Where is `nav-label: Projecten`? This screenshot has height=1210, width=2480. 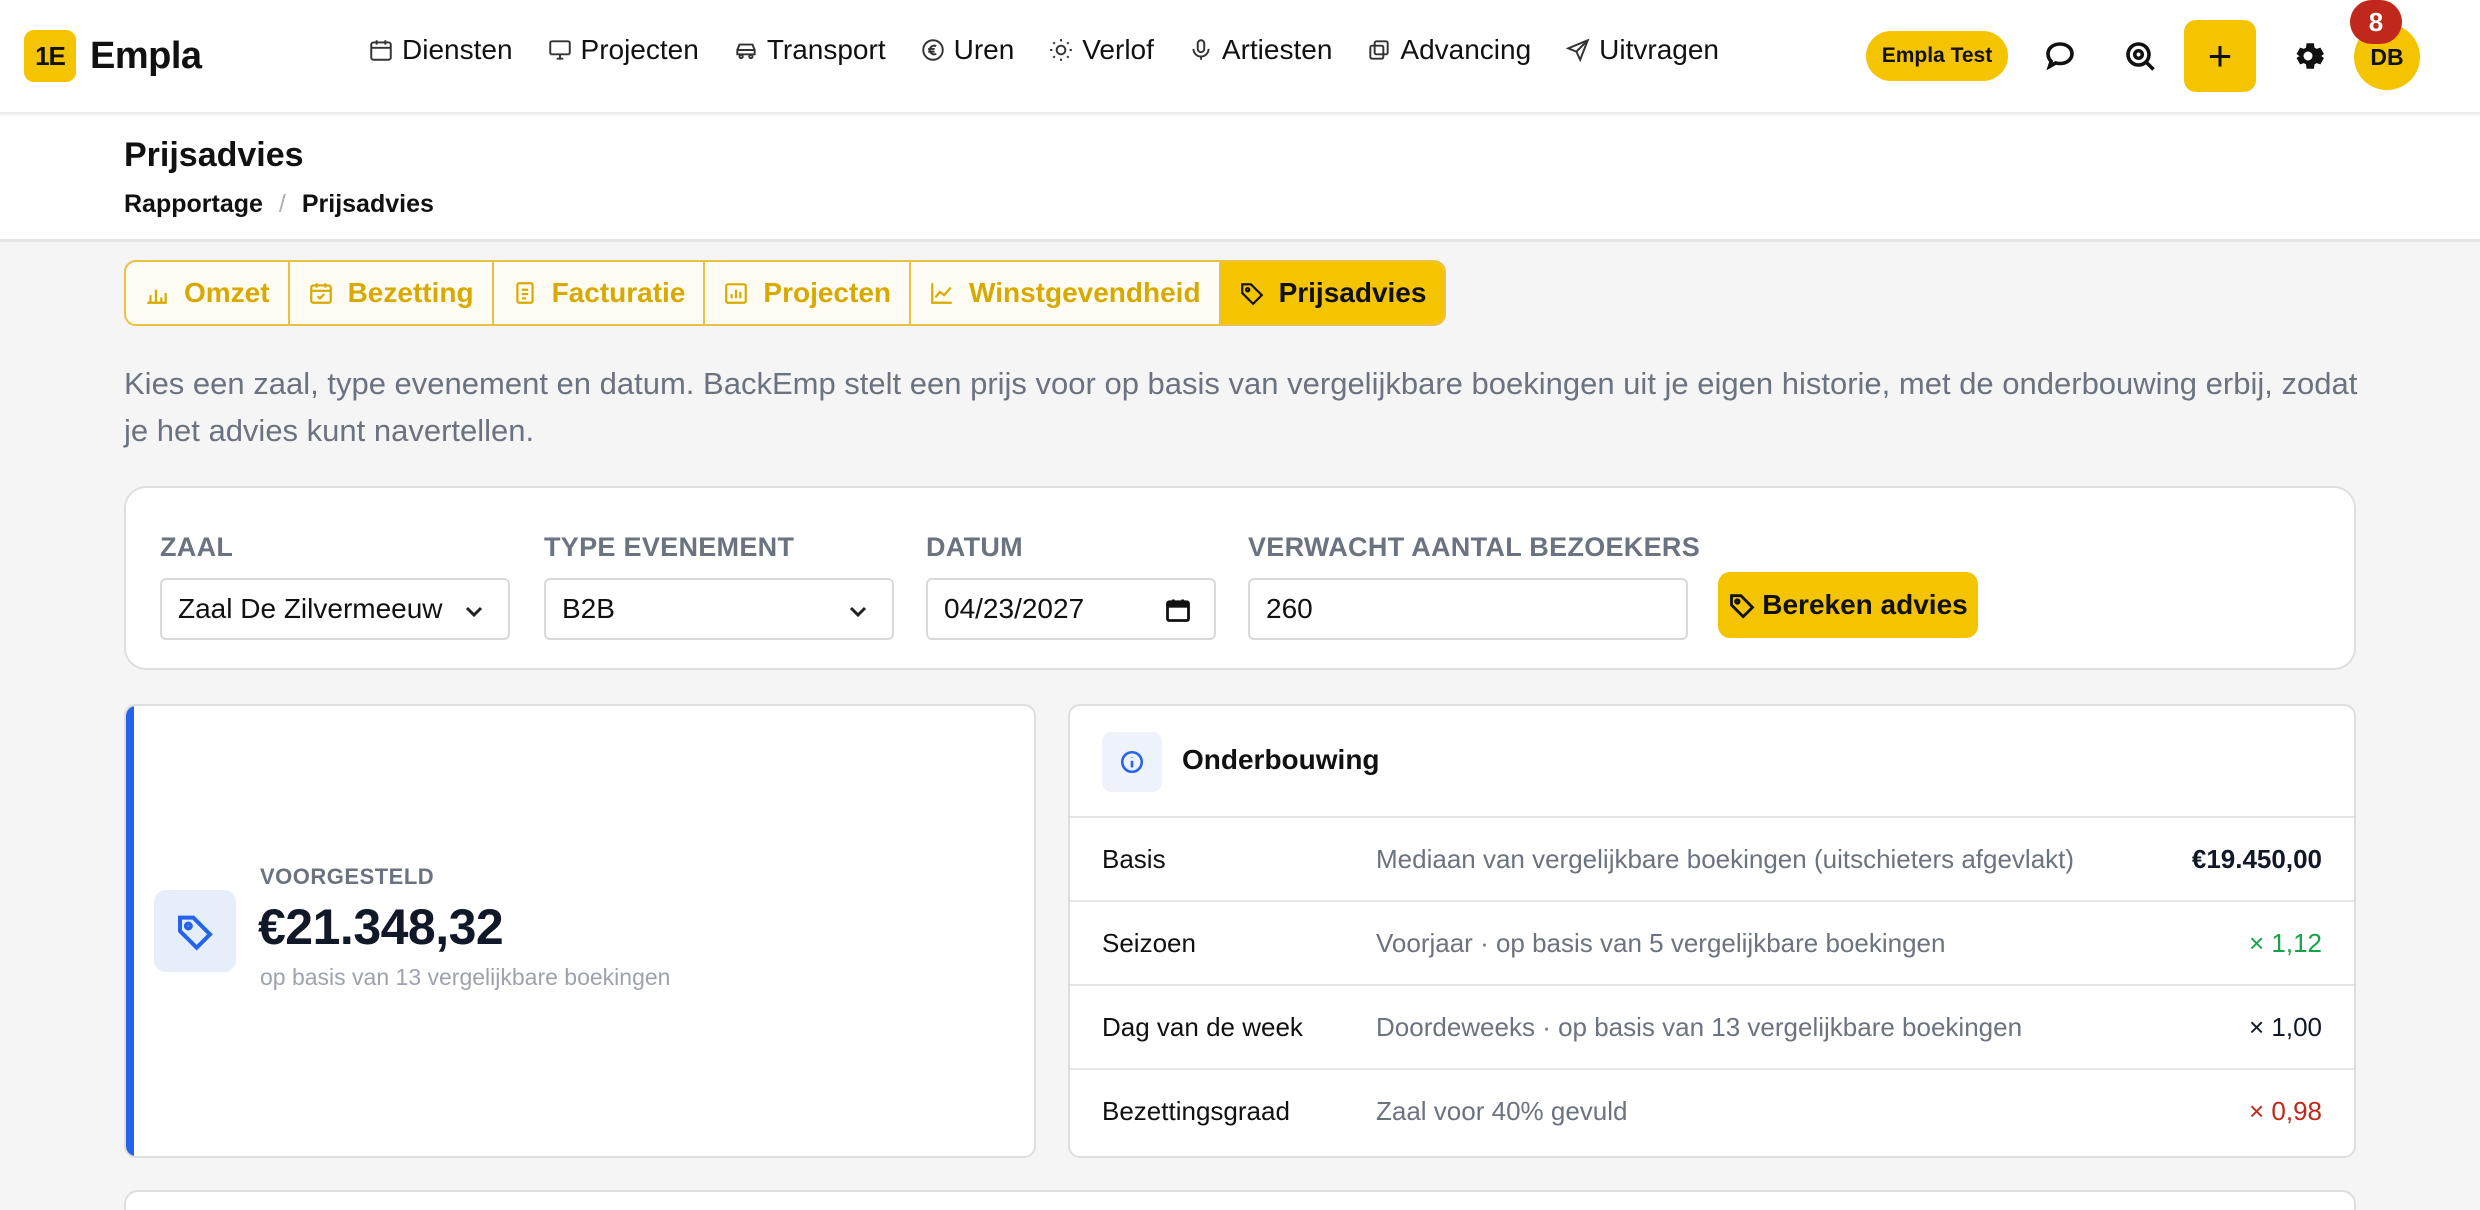
nav-label: Projecten is located at coordinates (639, 49).